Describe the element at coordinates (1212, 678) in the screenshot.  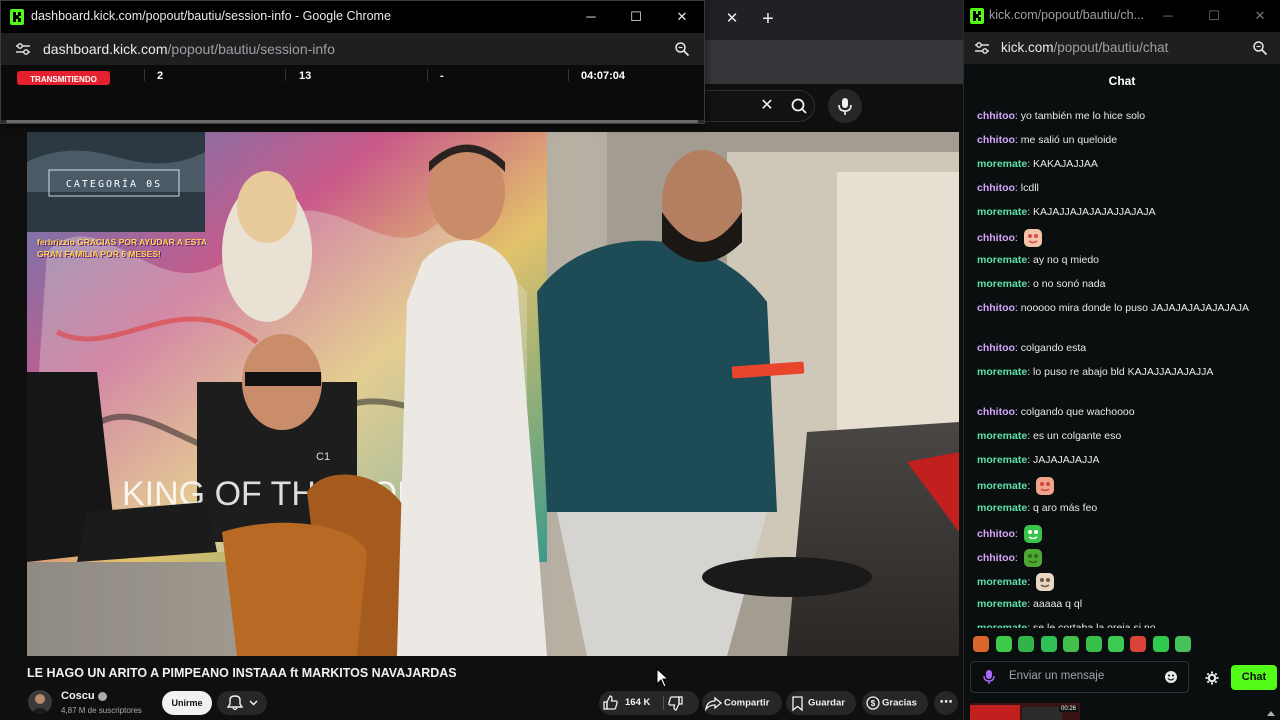
I see `chat-settings-icon` at that location.